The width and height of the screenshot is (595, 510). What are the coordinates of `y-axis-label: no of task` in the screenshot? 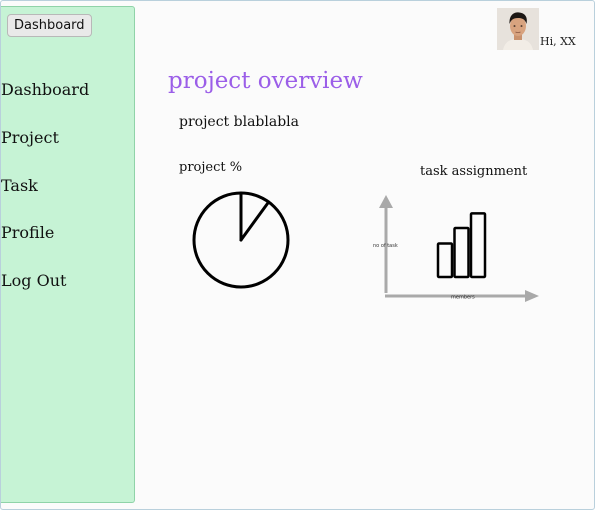 It's located at (385, 246).